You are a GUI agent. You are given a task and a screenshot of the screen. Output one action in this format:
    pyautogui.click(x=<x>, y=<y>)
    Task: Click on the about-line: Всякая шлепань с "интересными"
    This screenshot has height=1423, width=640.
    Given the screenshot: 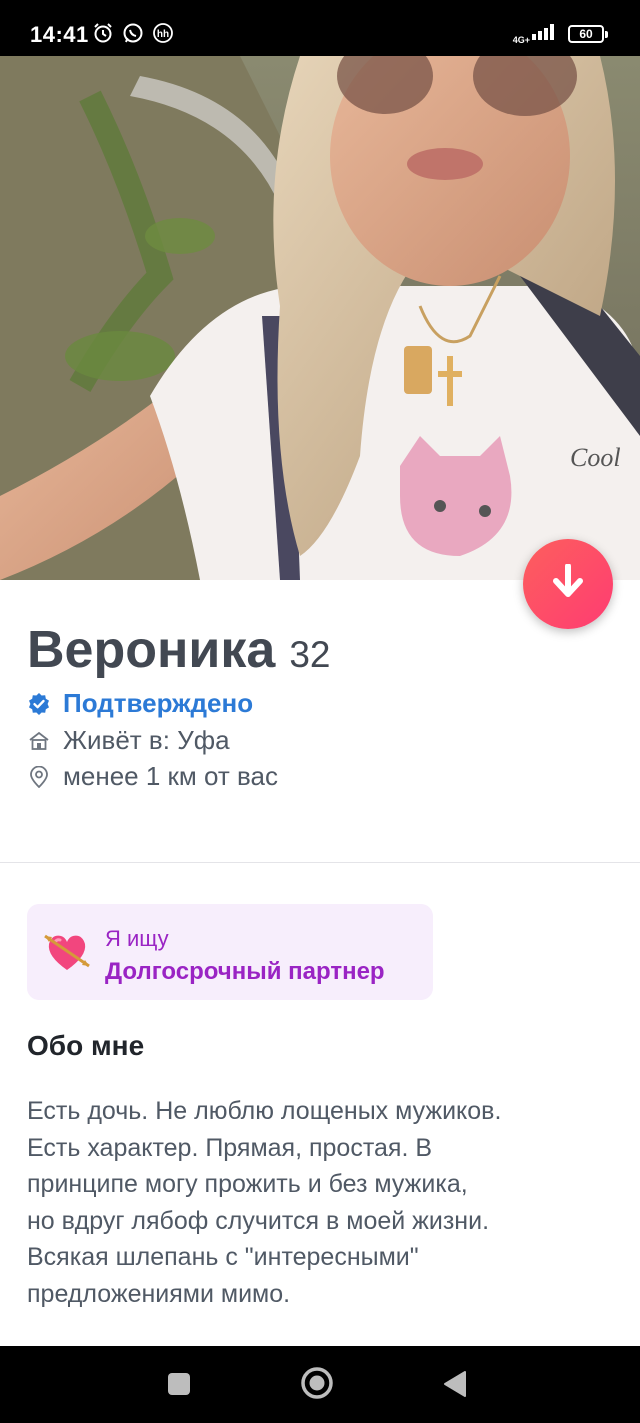 What is the action you would take?
    pyautogui.click(x=223, y=1257)
    